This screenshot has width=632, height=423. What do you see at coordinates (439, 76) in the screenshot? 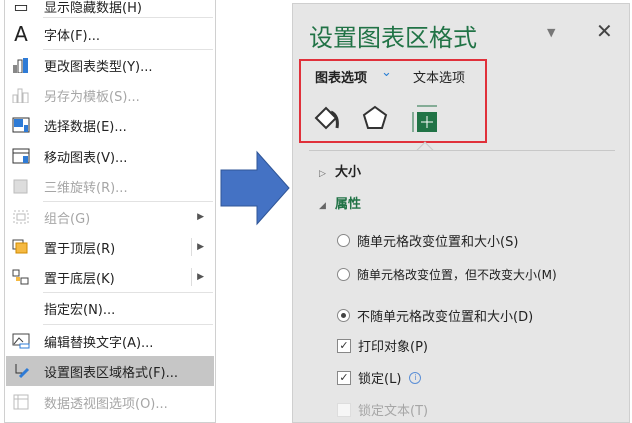
I see `tab-text-options: 文本选项` at bounding box center [439, 76].